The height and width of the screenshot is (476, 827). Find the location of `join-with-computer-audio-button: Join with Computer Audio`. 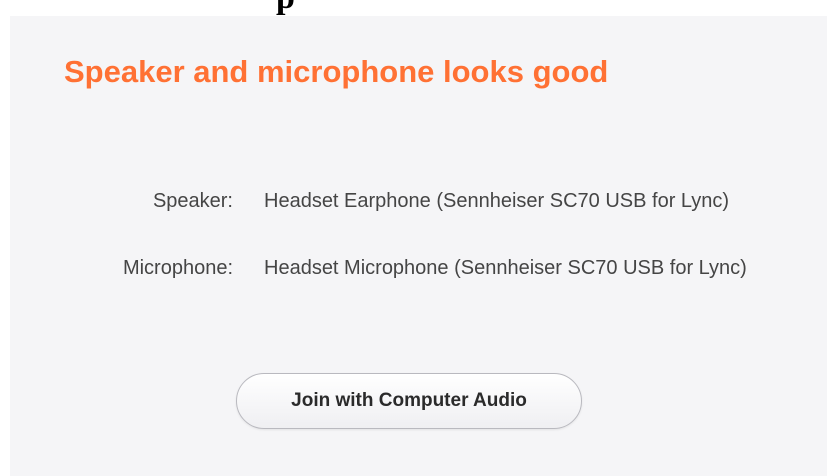

join-with-computer-audio-button: Join with Computer Audio is located at coordinates (409, 401).